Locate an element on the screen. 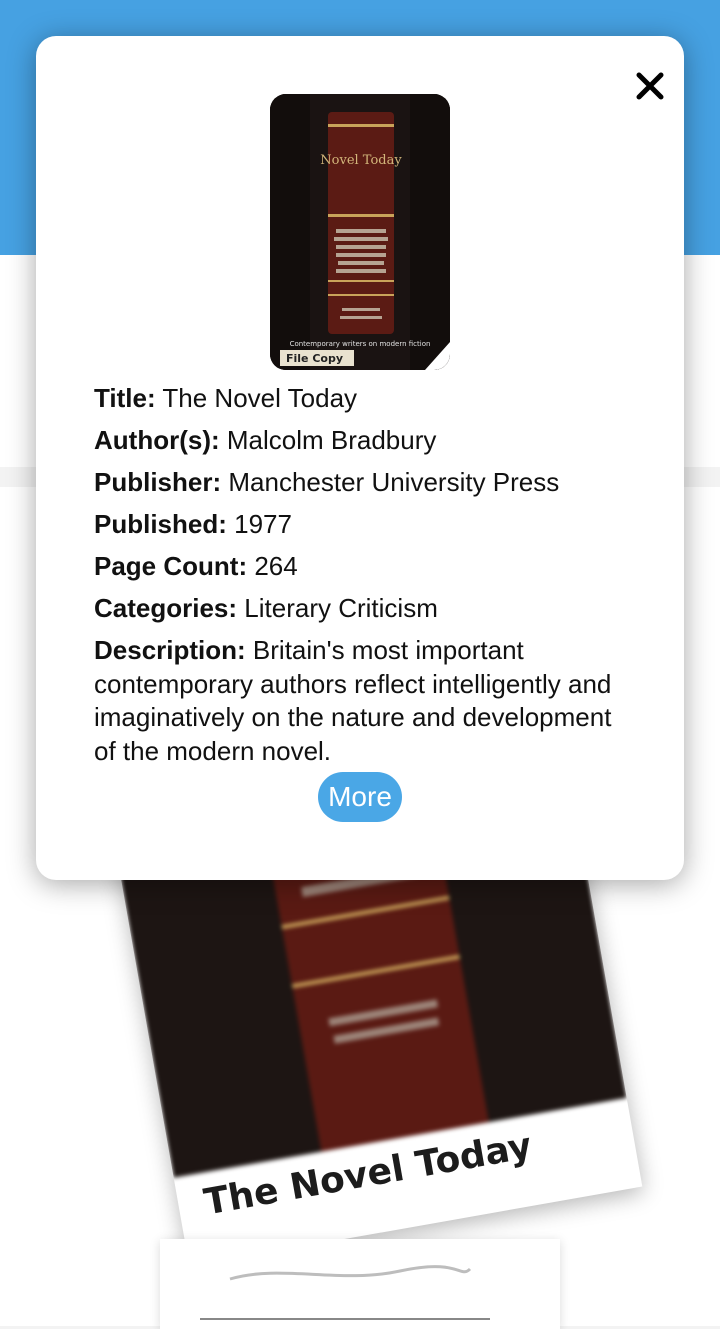 The height and width of the screenshot is (1329, 720). title-row: Title: The Novel Today is located at coordinates (364, 398).